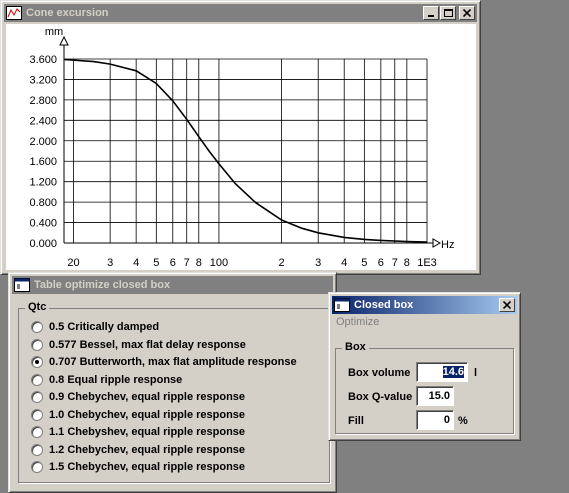 The image size is (569, 493). Describe the element at coordinates (147, 397) in the screenshot. I see `qtc-option-label: 0.9 Chebychev, equal ripple response` at that location.